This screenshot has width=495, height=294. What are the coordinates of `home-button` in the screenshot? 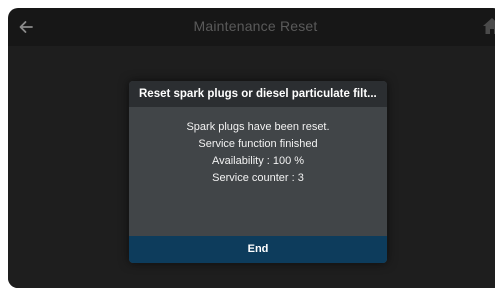 It's located at (488, 27).